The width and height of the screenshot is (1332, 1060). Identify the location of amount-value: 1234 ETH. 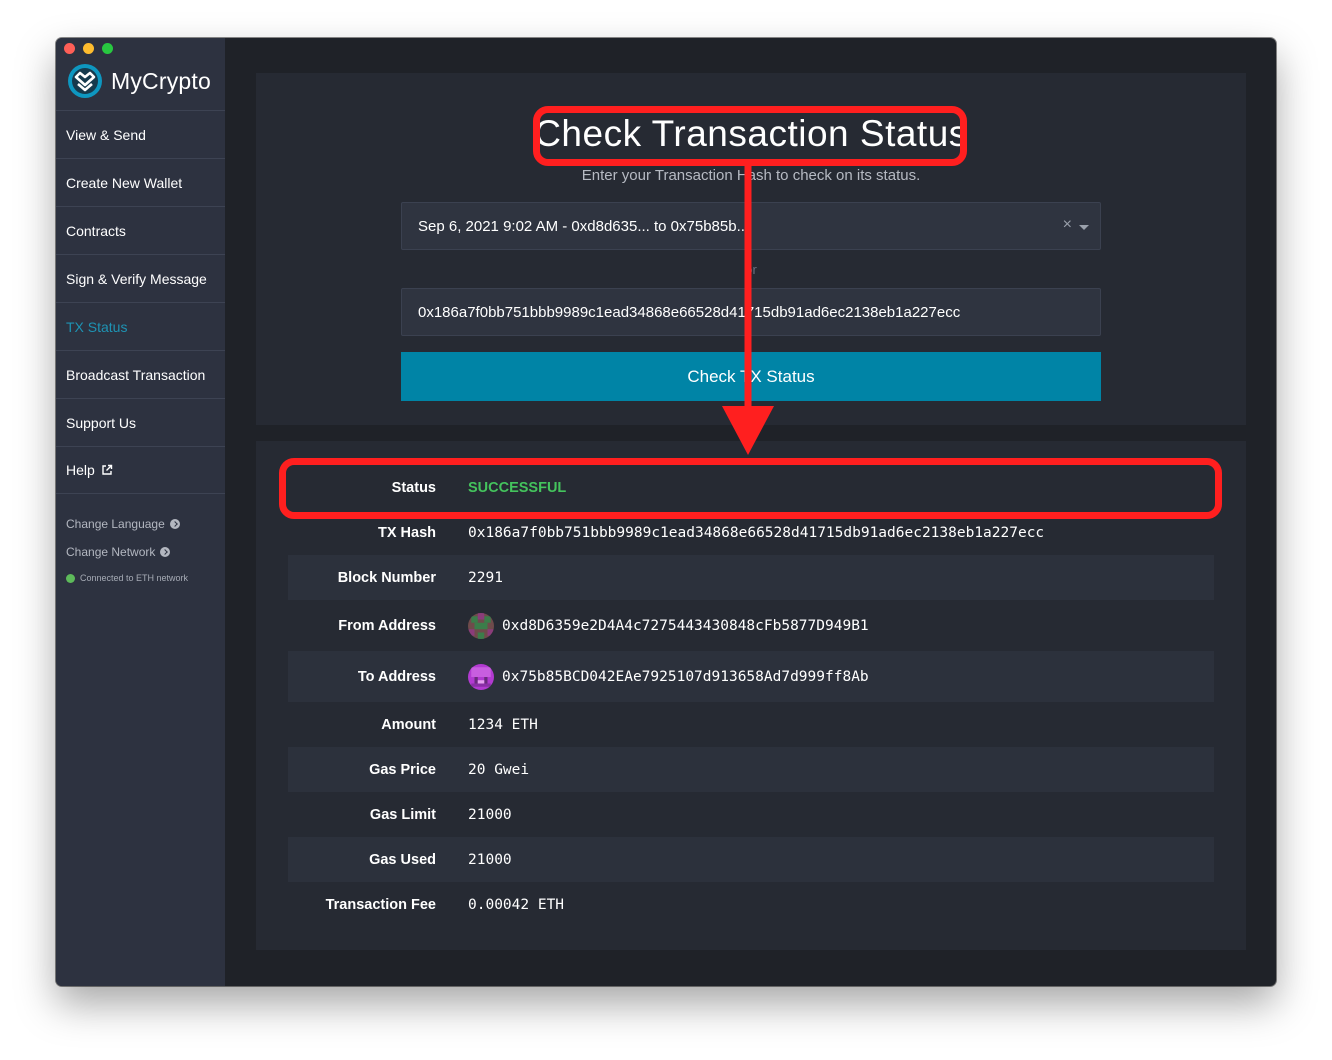
(503, 724).